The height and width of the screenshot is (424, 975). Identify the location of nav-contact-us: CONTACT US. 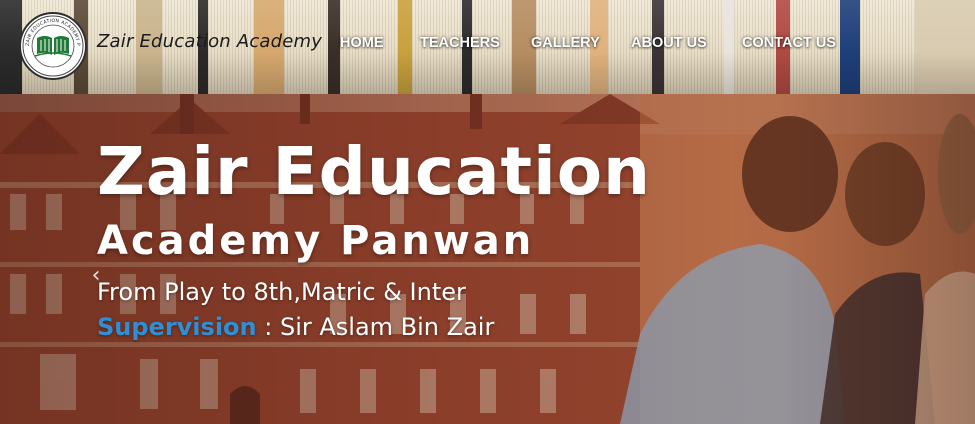
(789, 43).